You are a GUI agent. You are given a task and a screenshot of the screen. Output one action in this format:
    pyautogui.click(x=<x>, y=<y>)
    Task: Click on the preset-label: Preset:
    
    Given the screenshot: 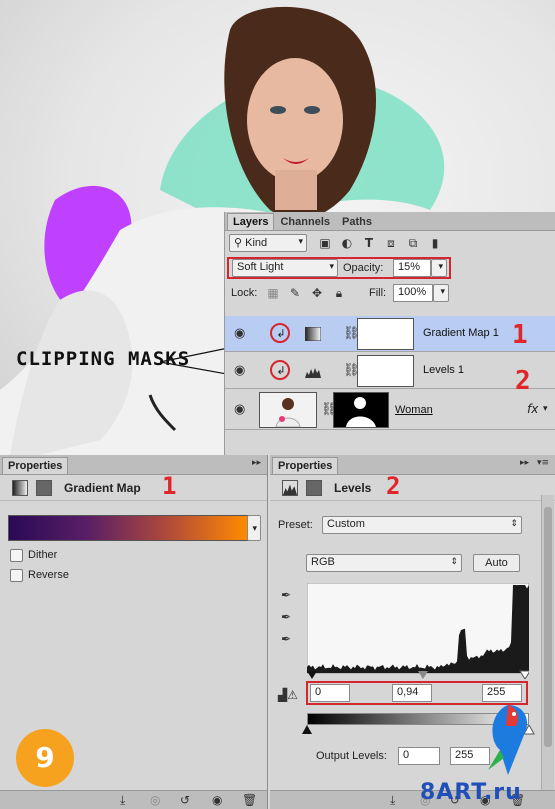 What is the action you would take?
    pyautogui.click(x=295, y=525)
    